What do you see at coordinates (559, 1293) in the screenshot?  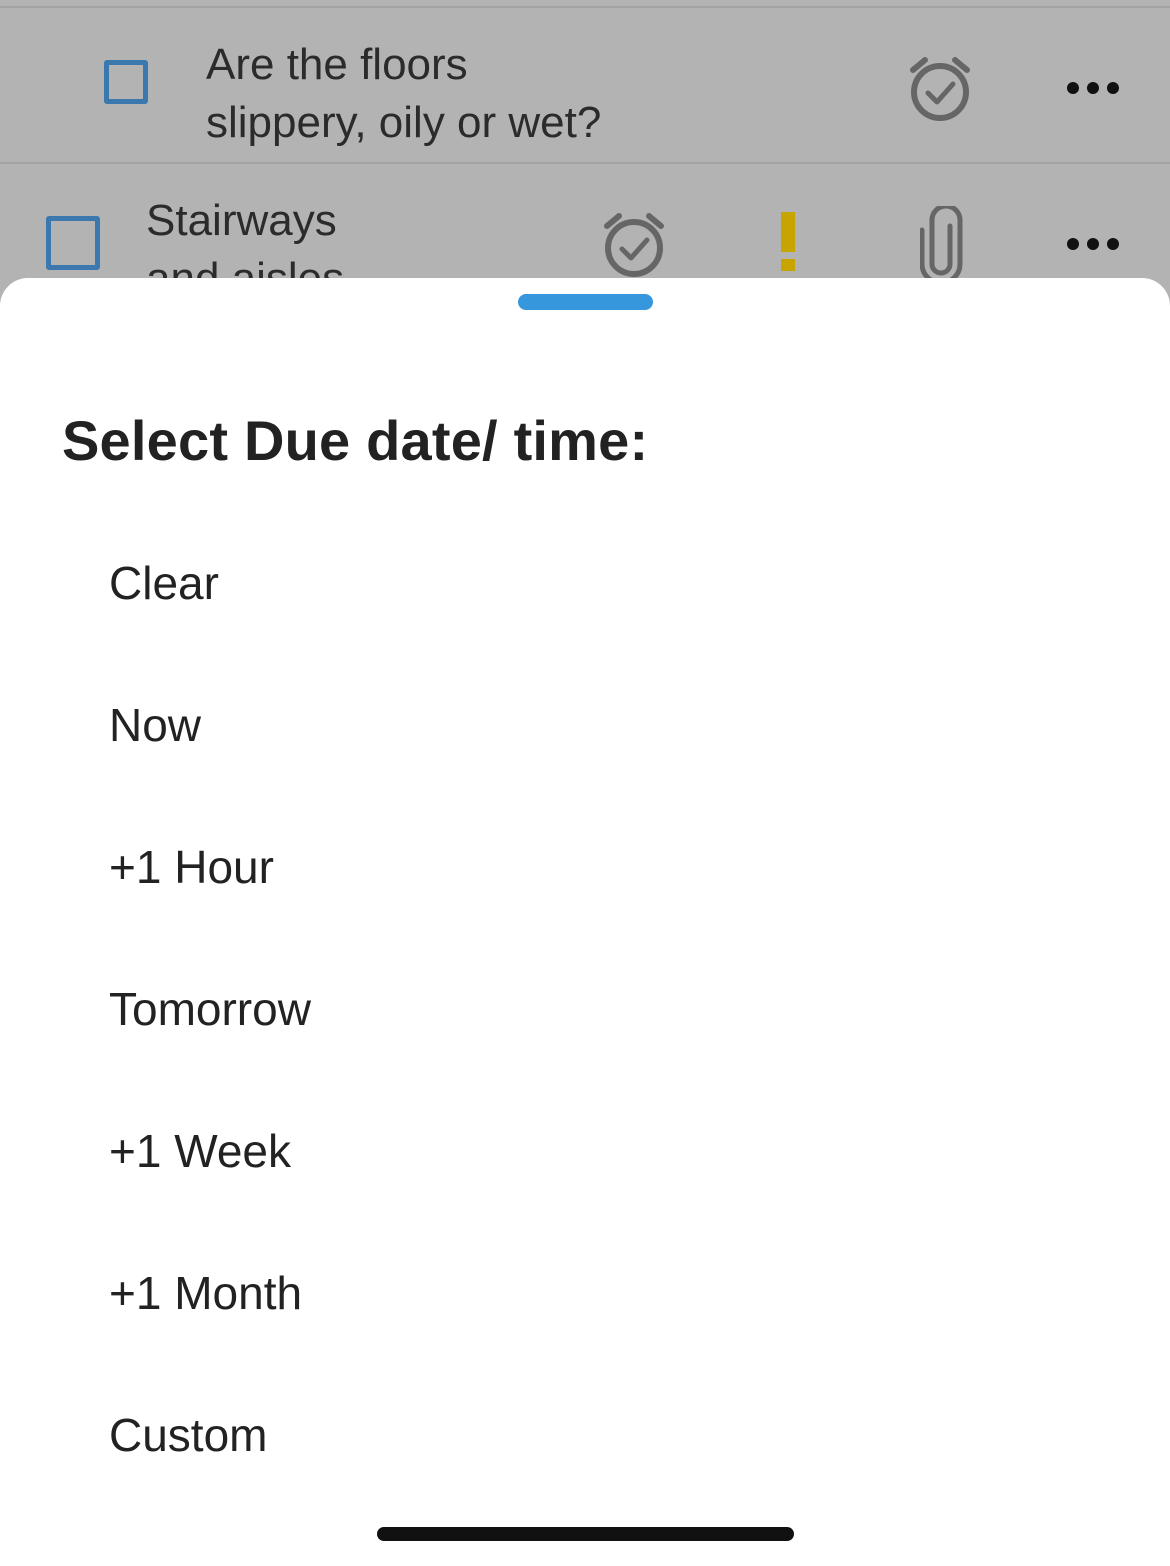 I see `option-plus-1-month: +1 Month` at bounding box center [559, 1293].